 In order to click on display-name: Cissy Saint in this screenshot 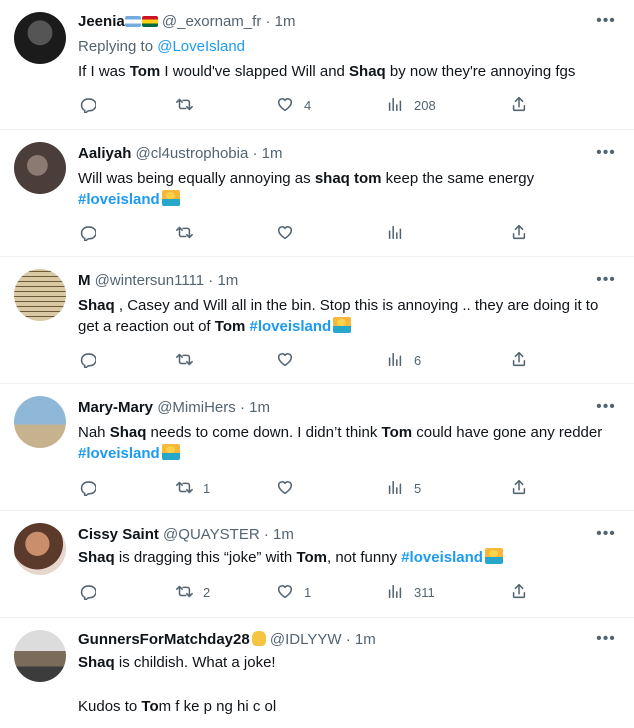, I will do `click(118, 534)`.